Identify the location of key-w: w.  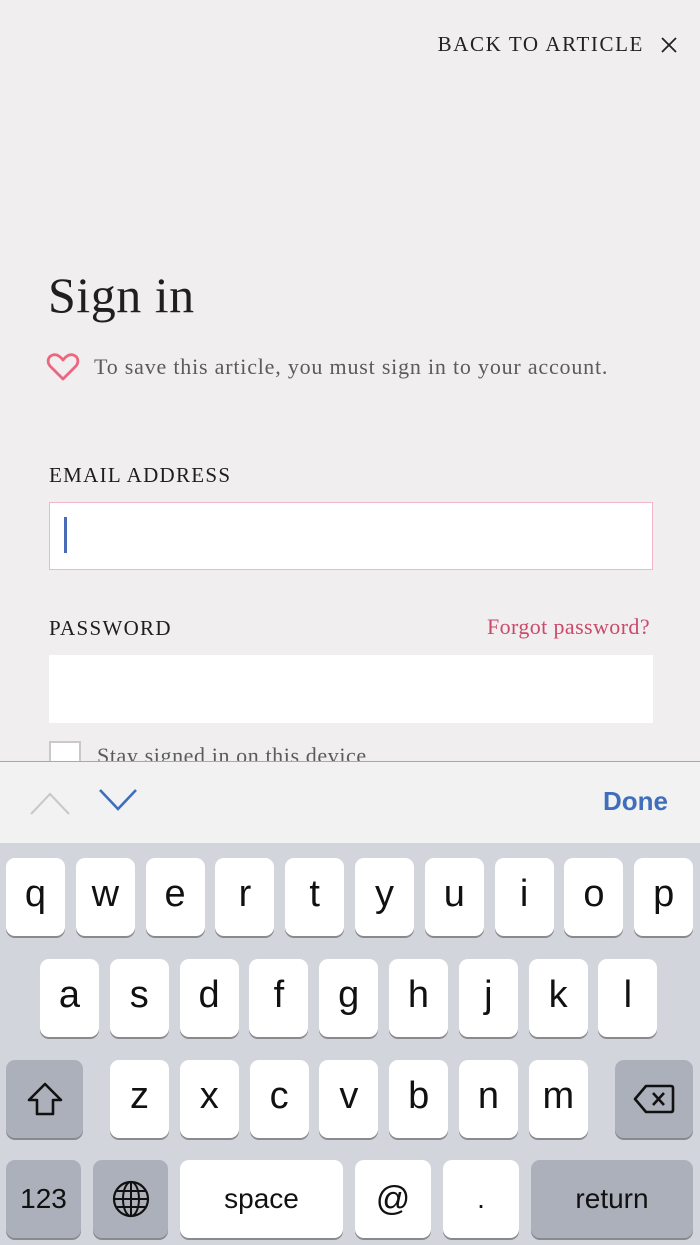
(105, 897).